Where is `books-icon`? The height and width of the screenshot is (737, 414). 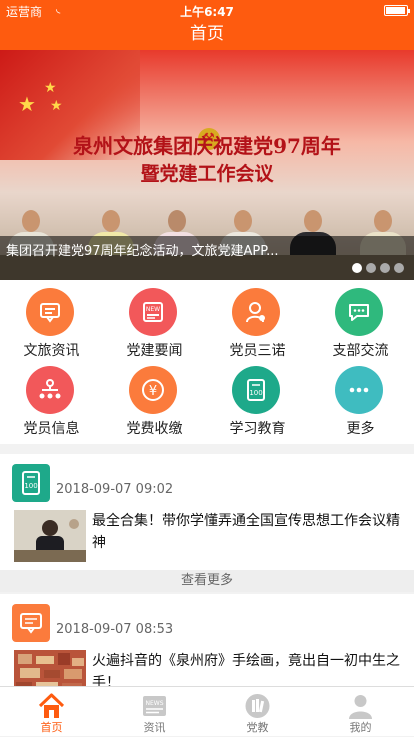
books-icon is located at coordinates (257, 706).